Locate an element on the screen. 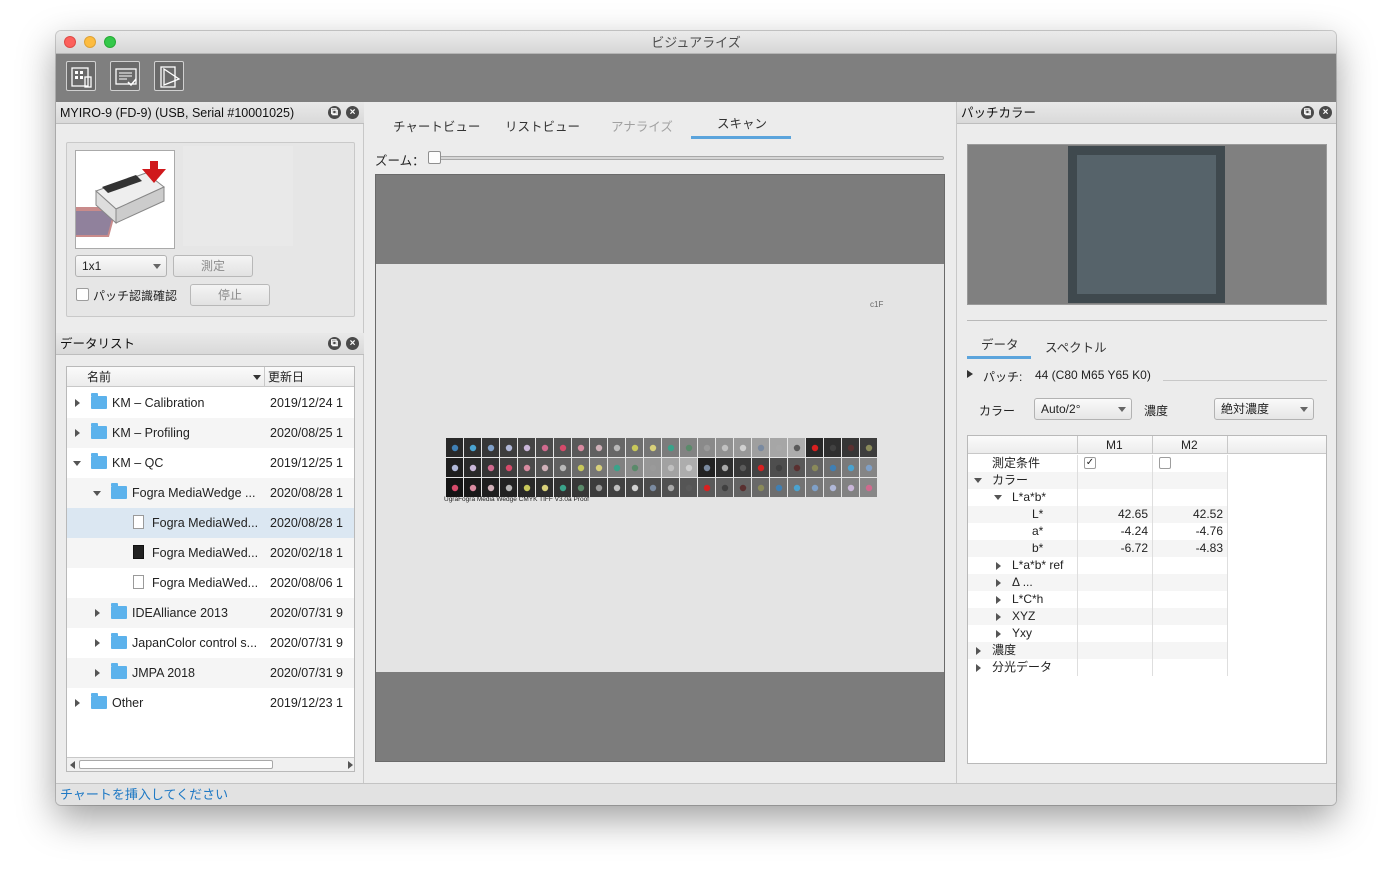 The width and height of the screenshot is (1392, 885). tree-row: KM – QC 2019/12/25 1 is located at coordinates (210, 463).